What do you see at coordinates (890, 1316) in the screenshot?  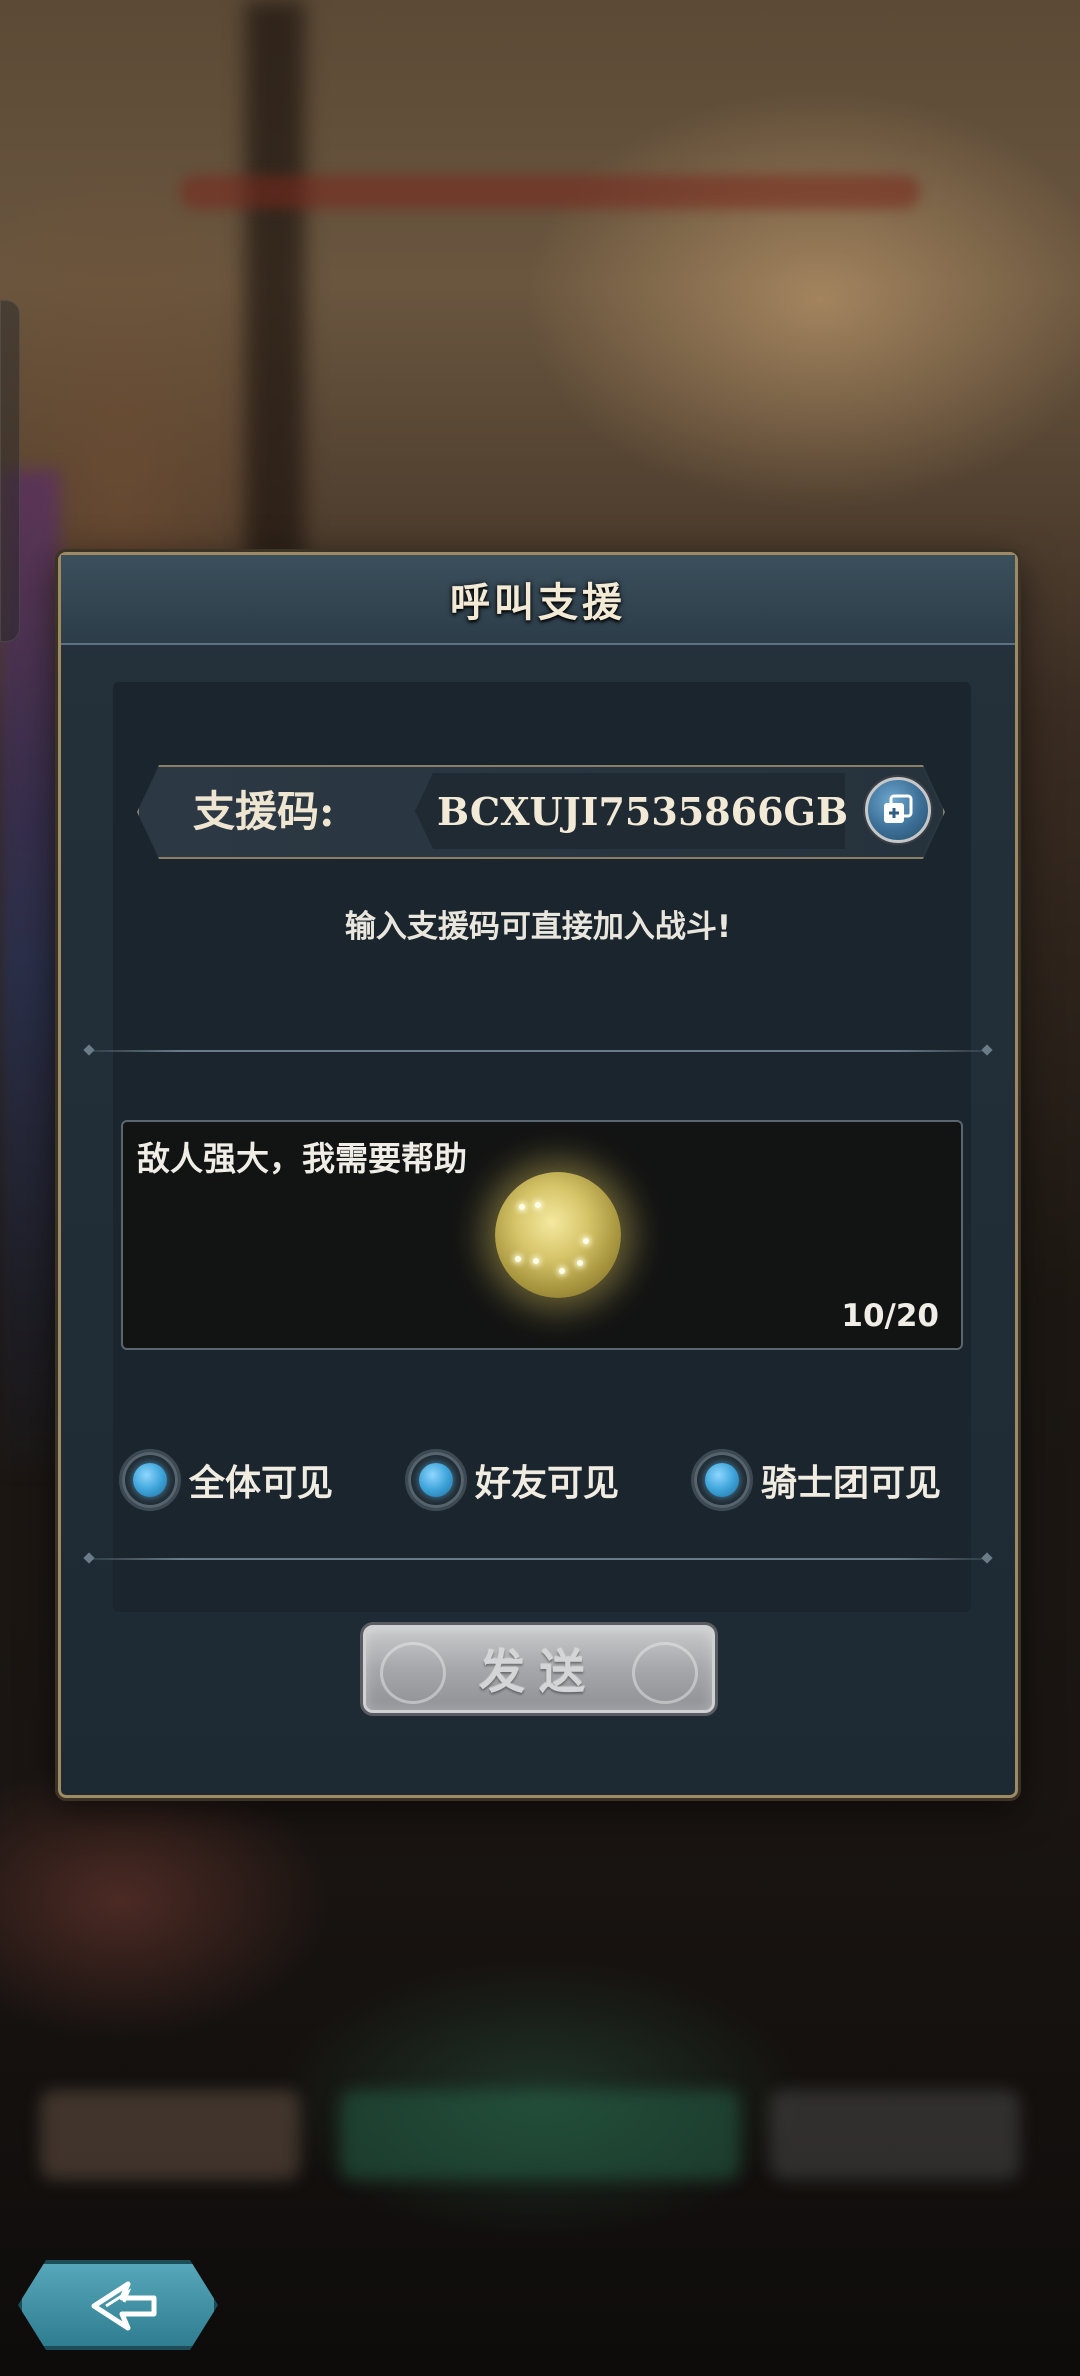 I see `message-char-counter: 10/20` at bounding box center [890, 1316].